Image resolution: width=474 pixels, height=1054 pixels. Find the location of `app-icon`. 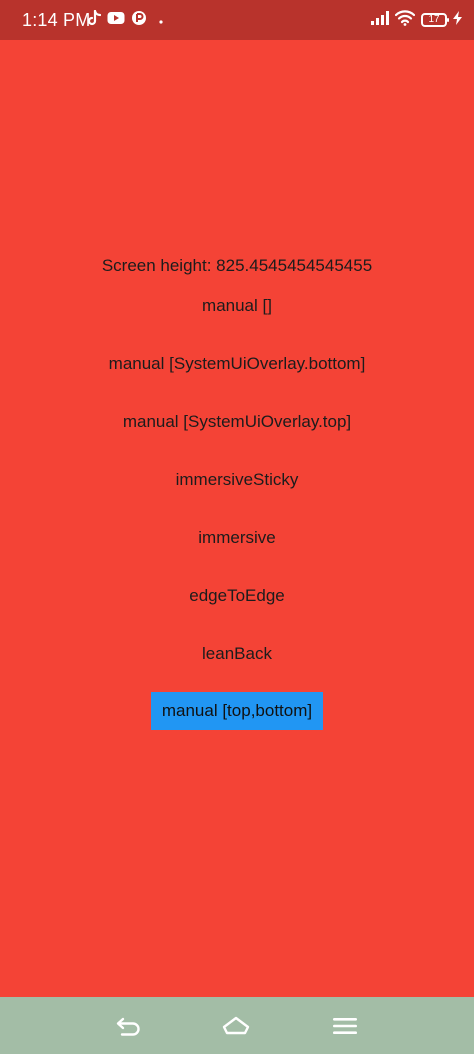

app-icon is located at coordinates (139, 20).